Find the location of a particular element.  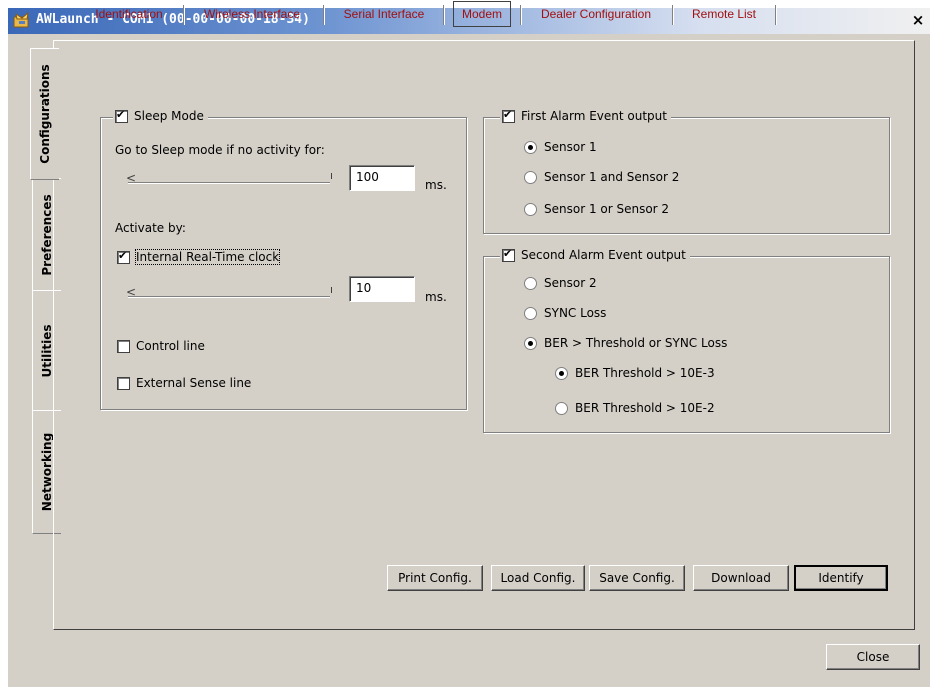

option-label: Sensor 1 is located at coordinates (570, 147).